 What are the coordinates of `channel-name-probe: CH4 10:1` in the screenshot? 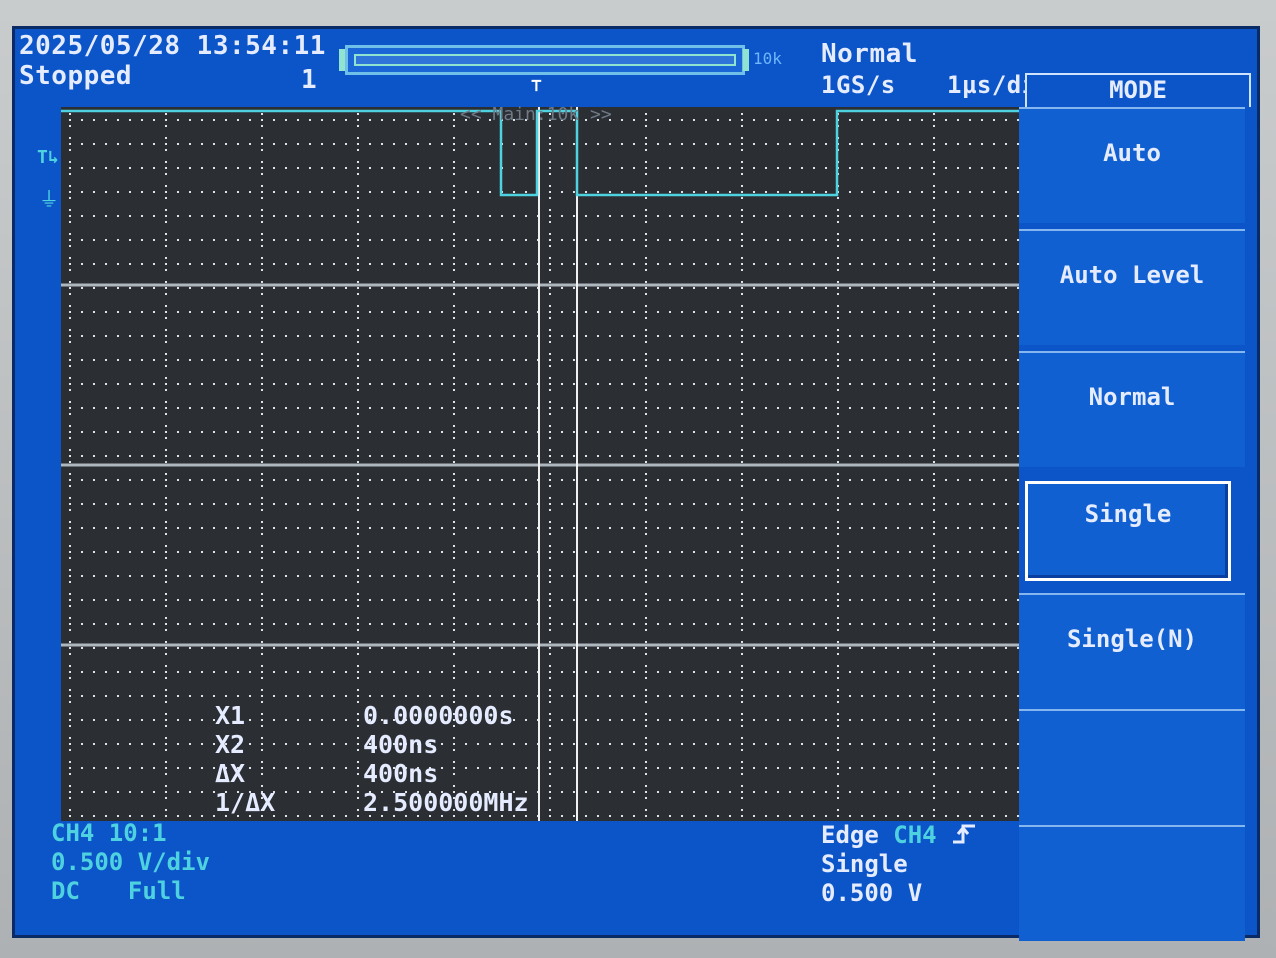 It's located at (109, 833).